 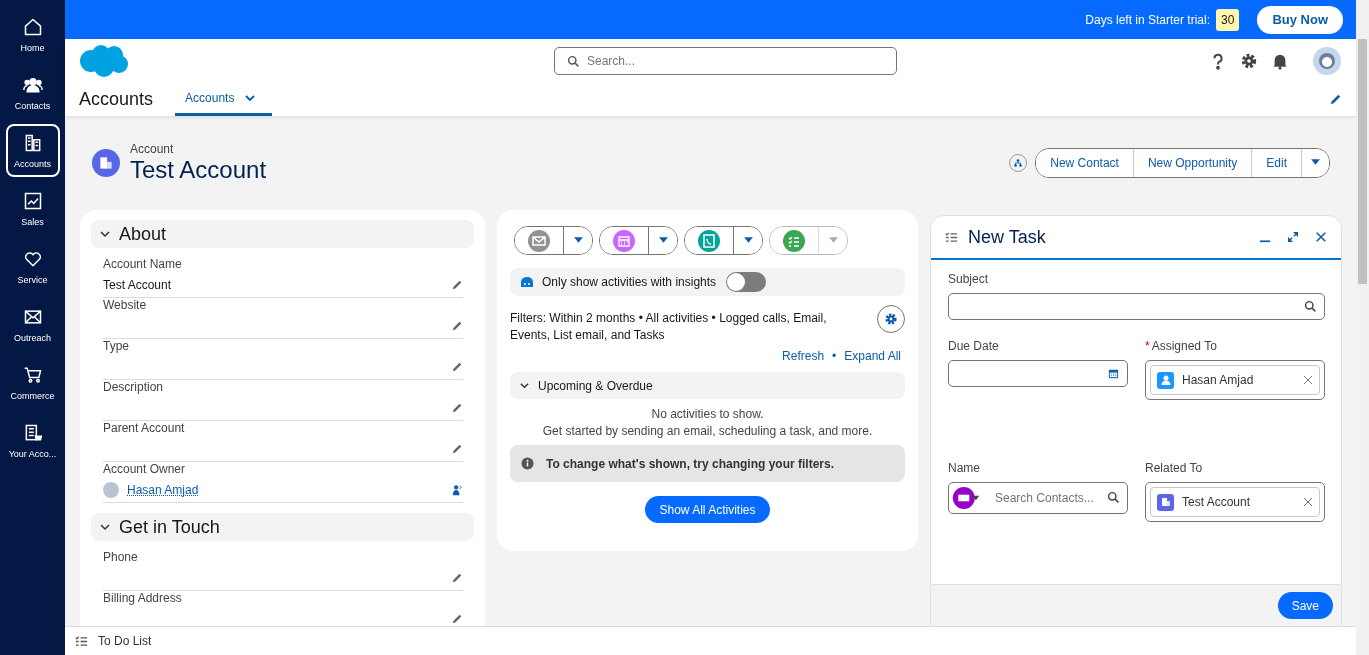 What do you see at coordinates (872, 356) in the screenshot?
I see `activity-link: Expand All` at bounding box center [872, 356].